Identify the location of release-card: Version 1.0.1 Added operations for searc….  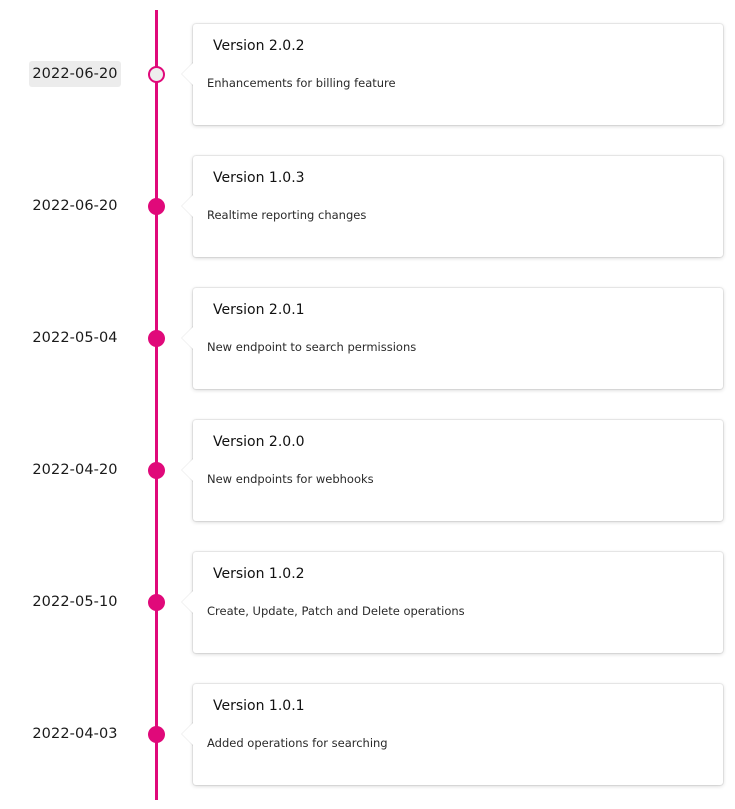
(452, 734).